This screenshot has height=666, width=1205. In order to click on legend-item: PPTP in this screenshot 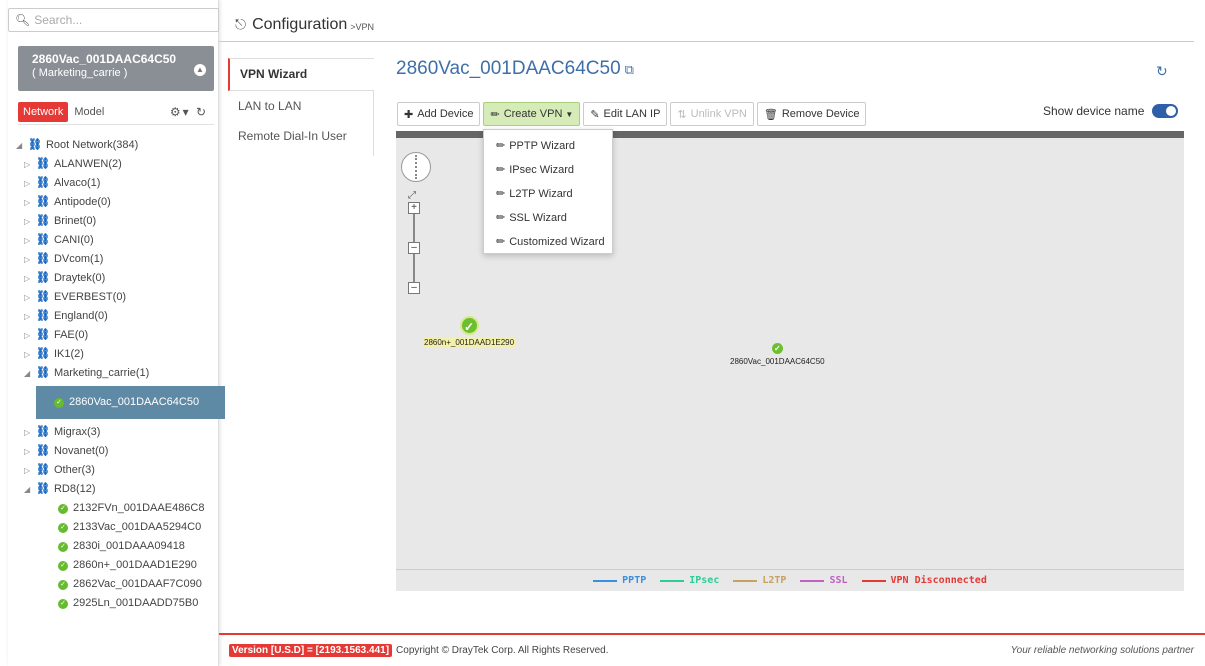, I will do `click(619, 580)`.